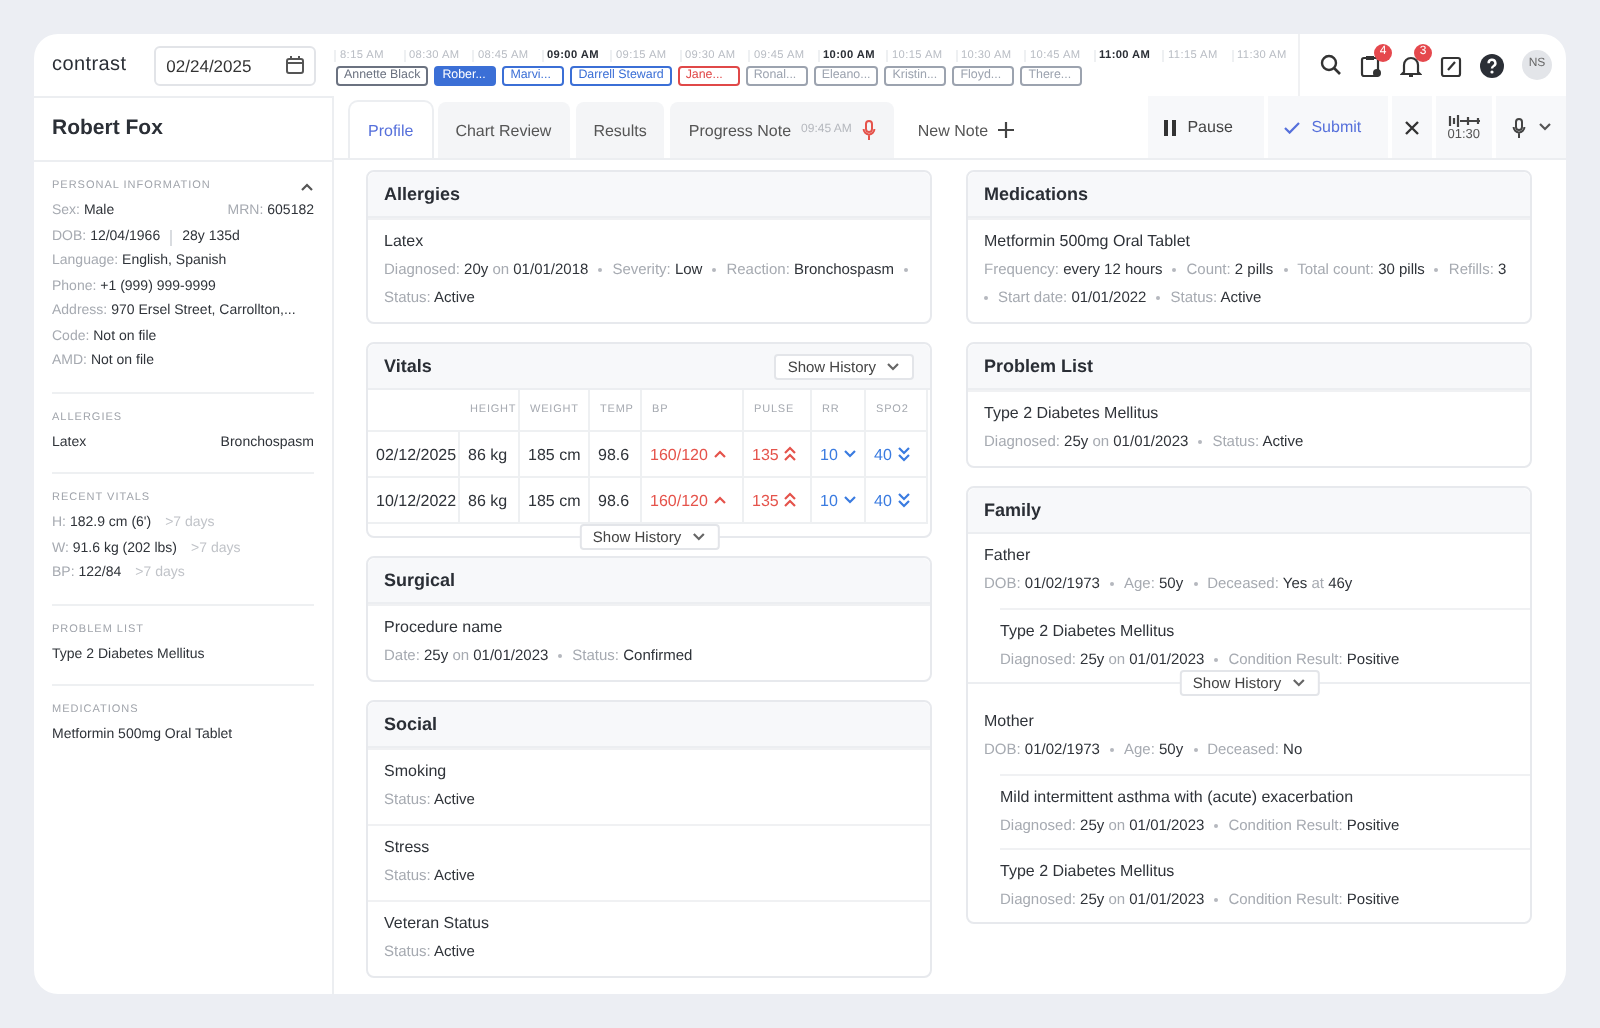 The width and height of the screenshot is (1600, 1028). What do you see at coordinates (1088, 241) in the screenshot?
I see `item-name: Metformin 500mg Oral Tablet` at bounding box center [1088, 241].